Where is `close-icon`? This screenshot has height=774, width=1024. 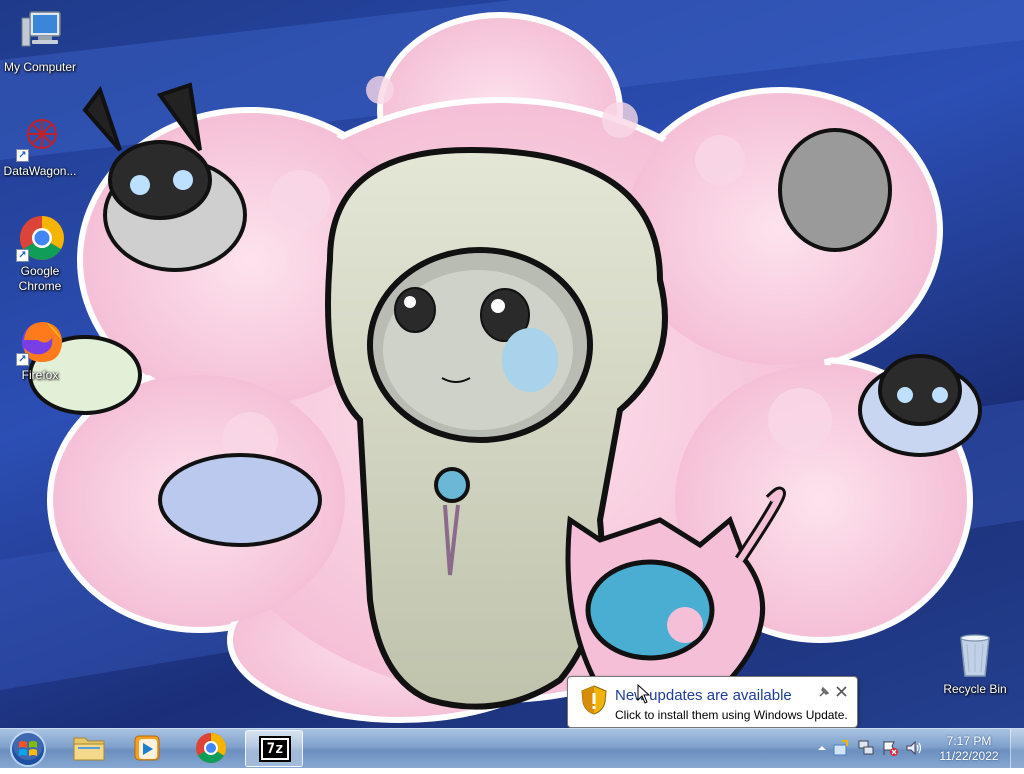 close-icon is located at coordinates (841, 691).